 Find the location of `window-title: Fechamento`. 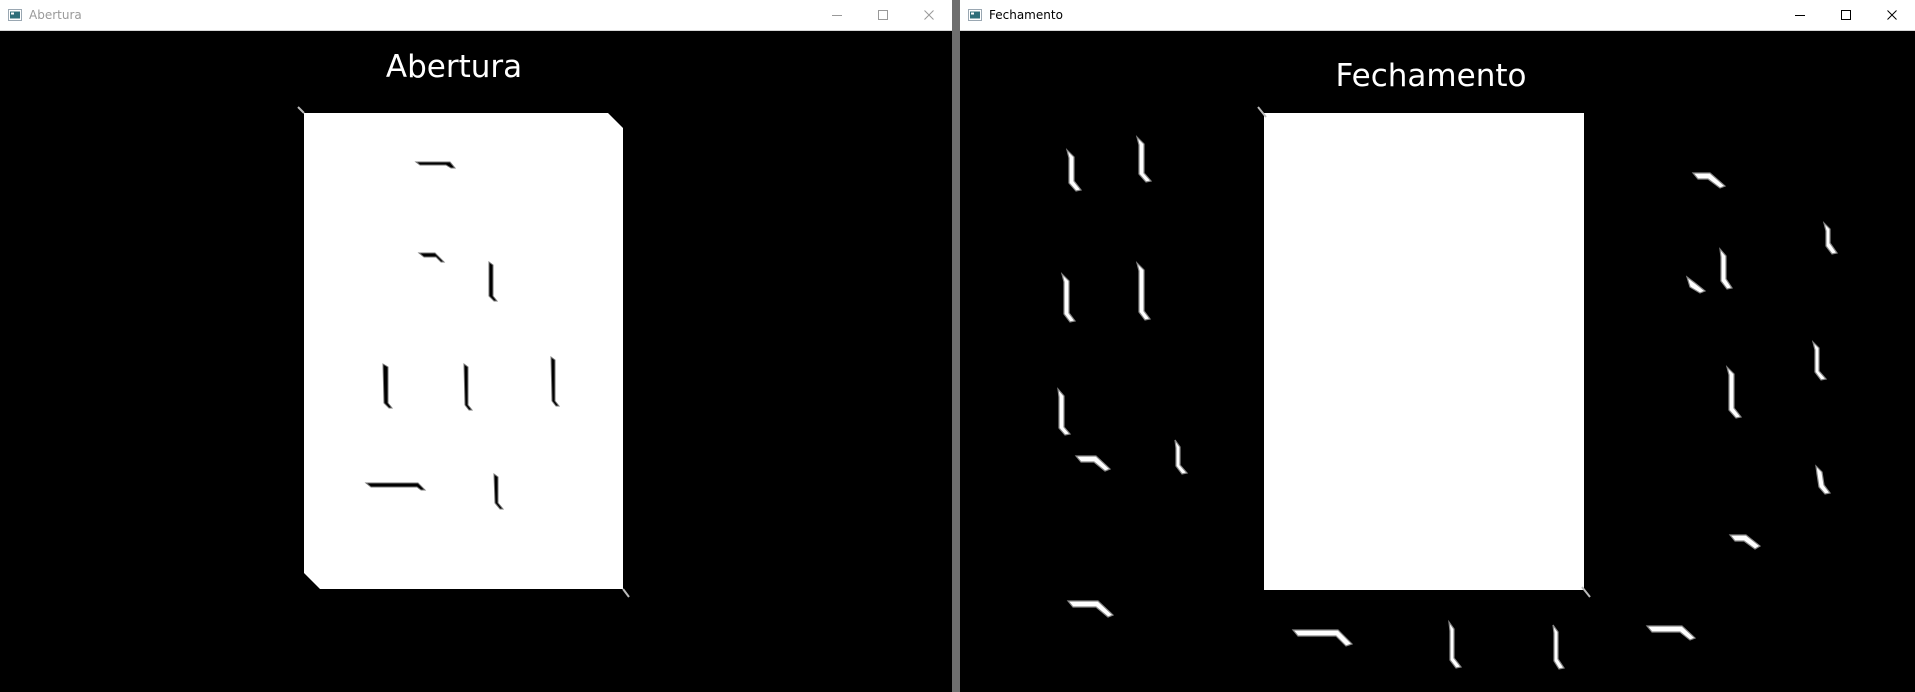

window-title: Fechamento is located at coordinates (1026, 15).